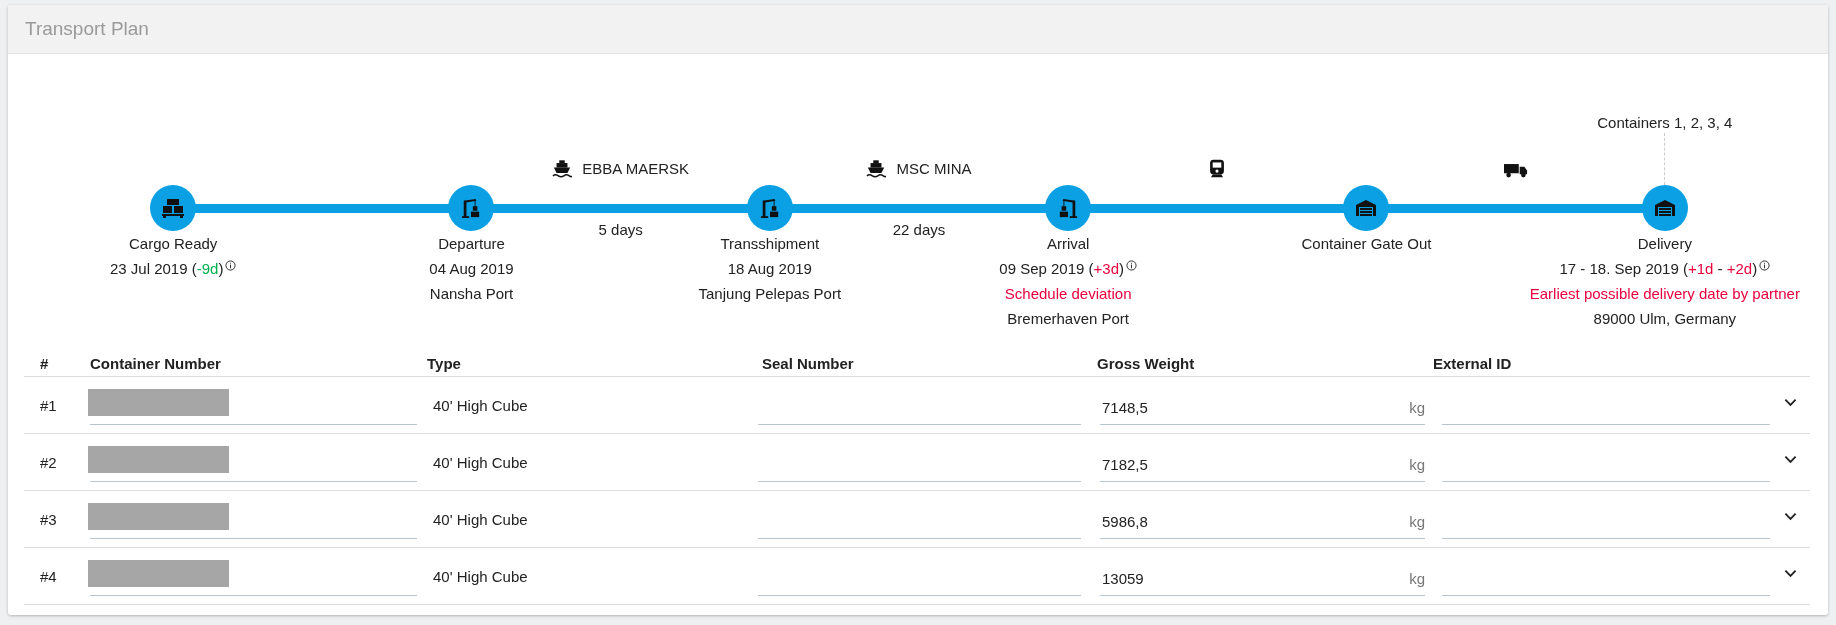  Describe the element at coordinates (1665, 159) in the screenshot. I see `leader-line` at that location.